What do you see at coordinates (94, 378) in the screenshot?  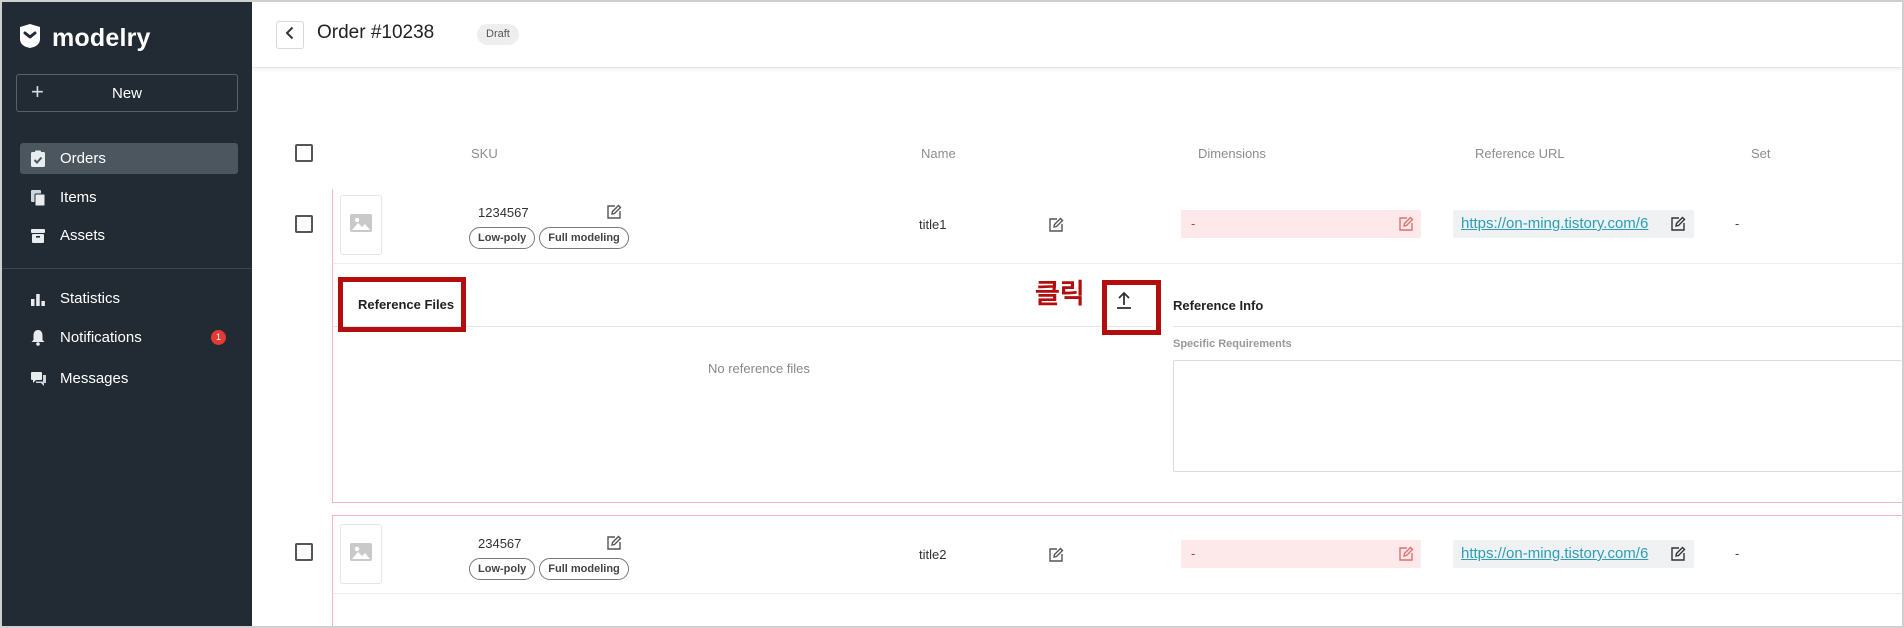 I see `sidebar-item-label: Messages` at bounding box center [94, 378].